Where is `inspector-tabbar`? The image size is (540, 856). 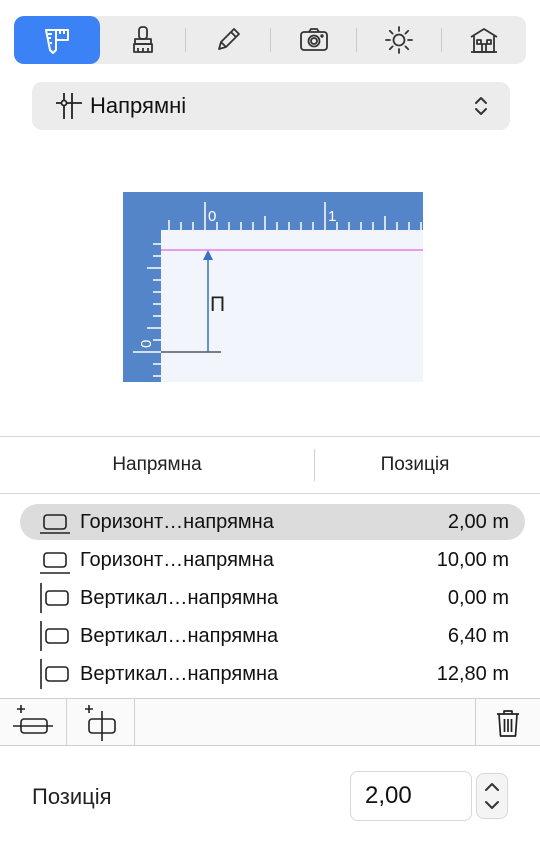 inspector-tabbar is located at coordinates (270, 40).